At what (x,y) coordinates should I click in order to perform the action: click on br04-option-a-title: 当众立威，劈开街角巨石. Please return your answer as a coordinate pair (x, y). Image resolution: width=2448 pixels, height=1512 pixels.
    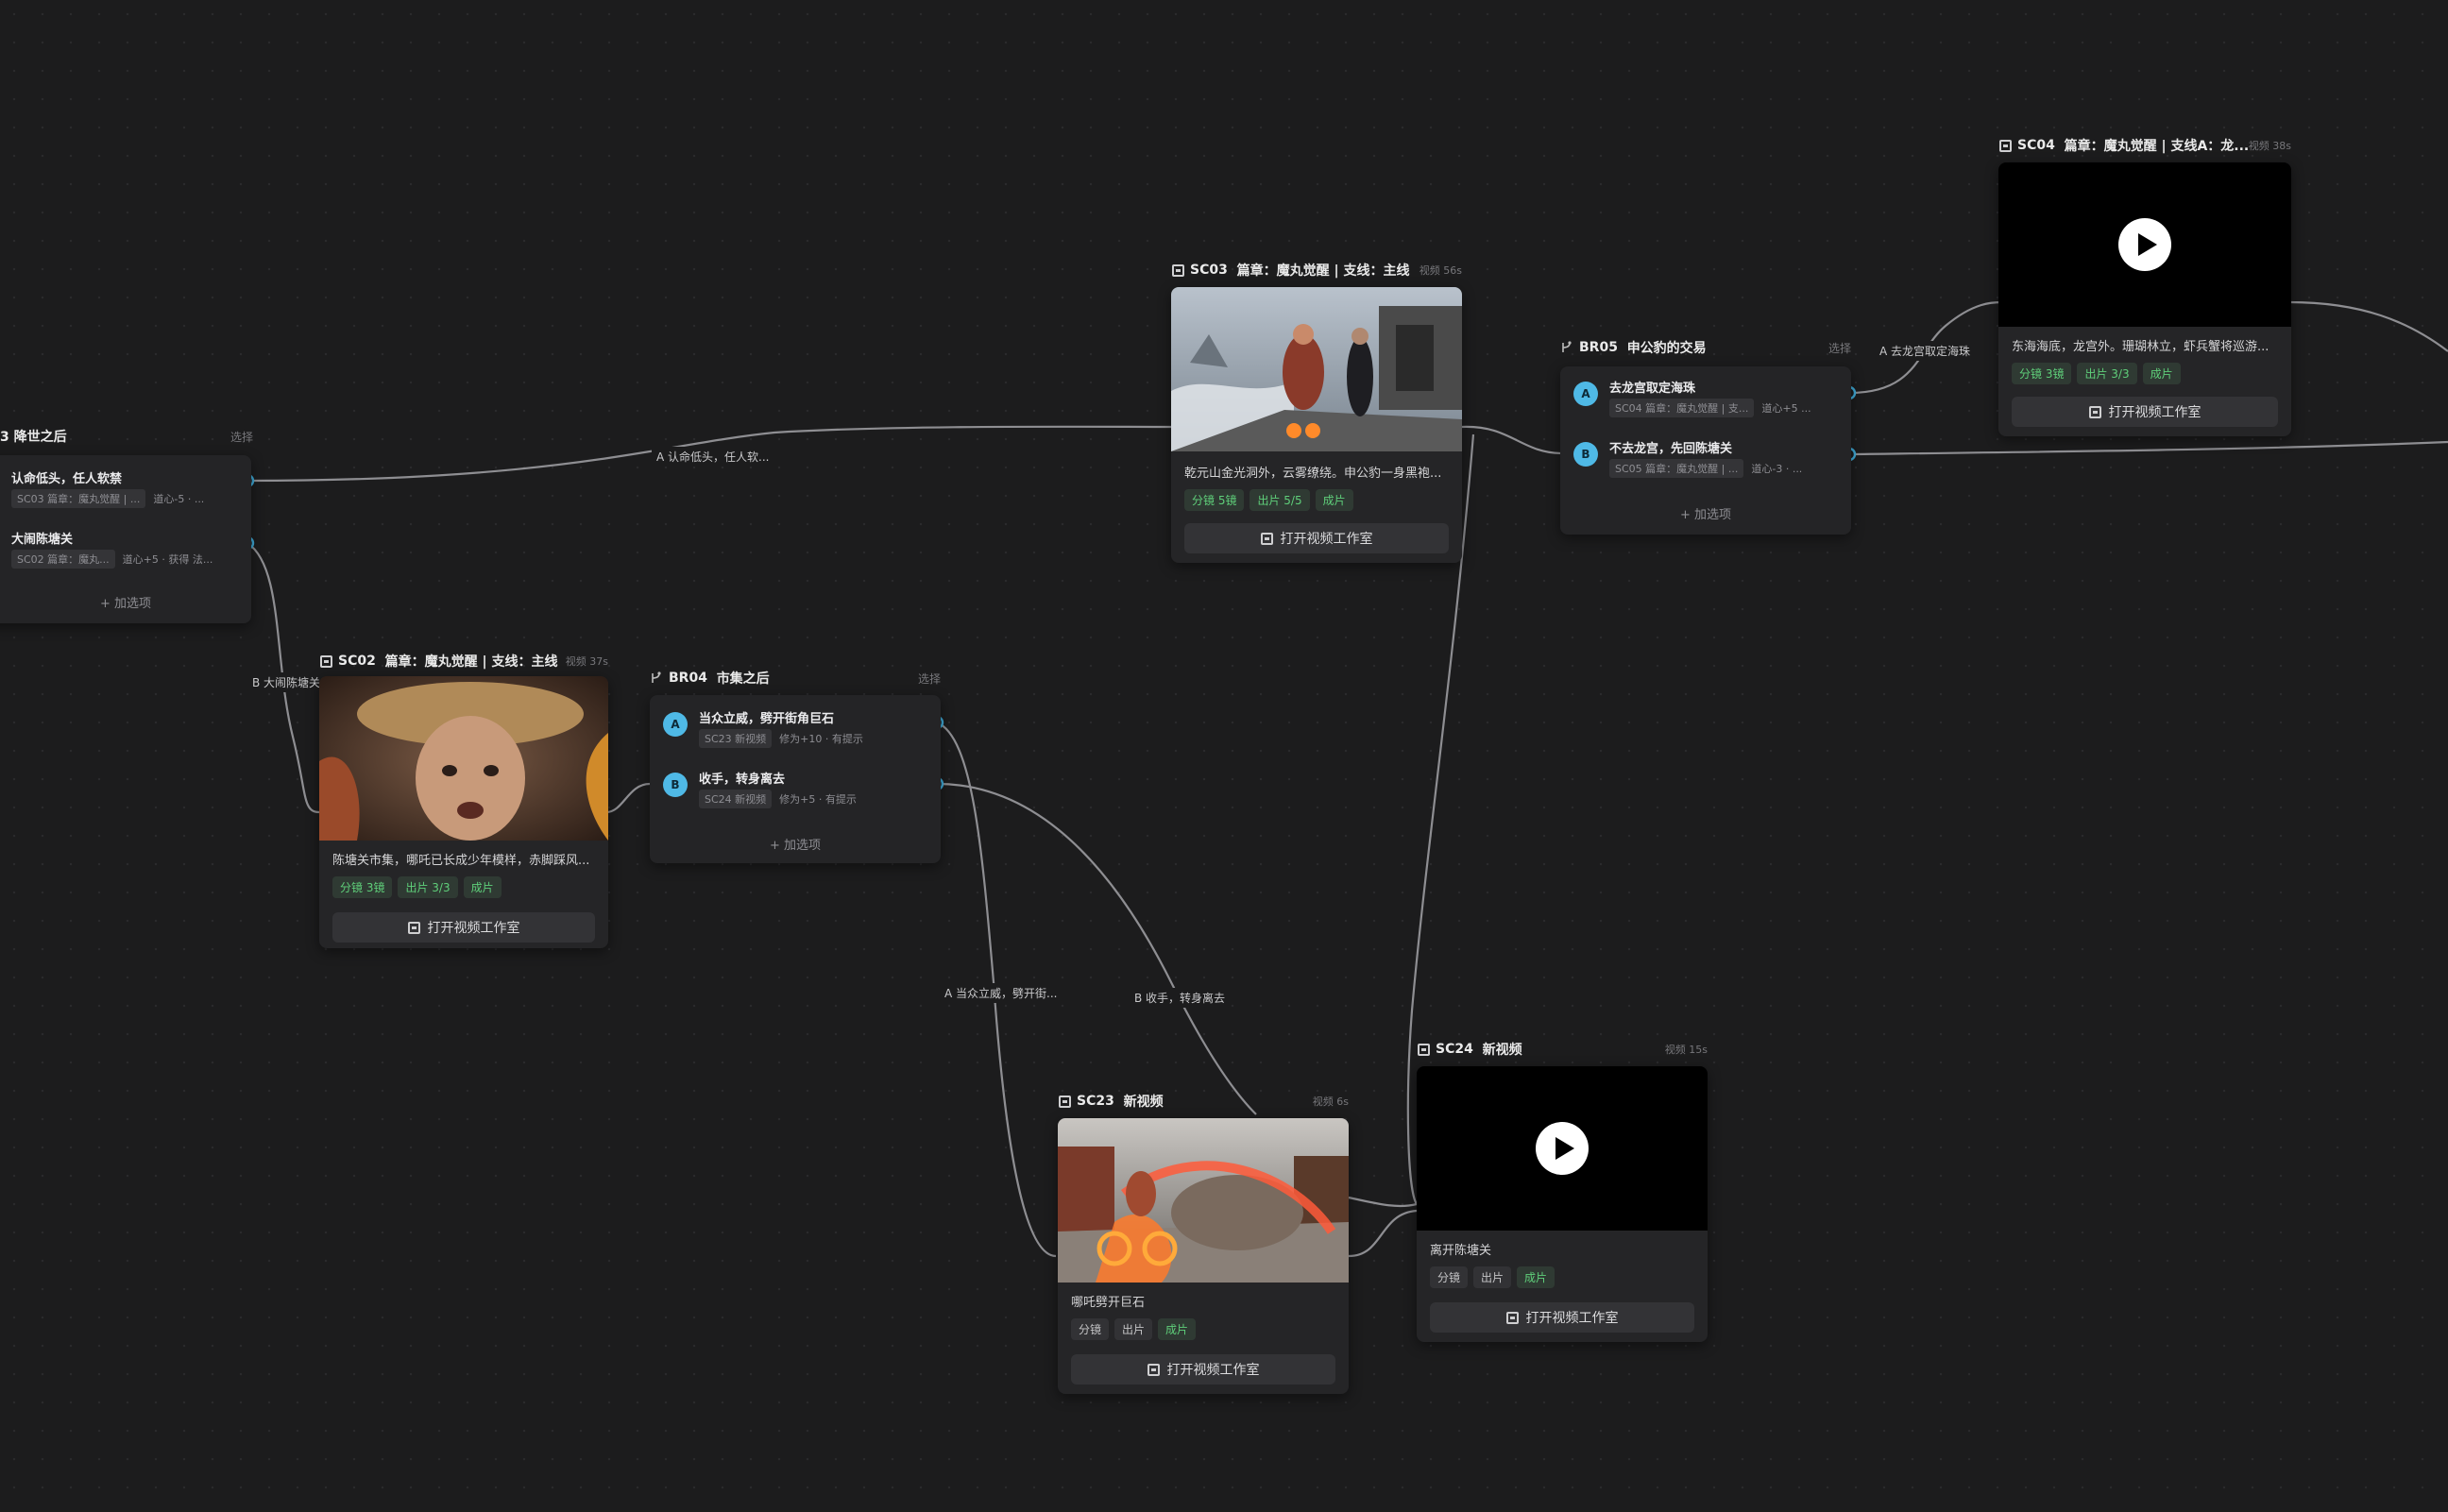
    Looking at the image, I should click on (767, 719).